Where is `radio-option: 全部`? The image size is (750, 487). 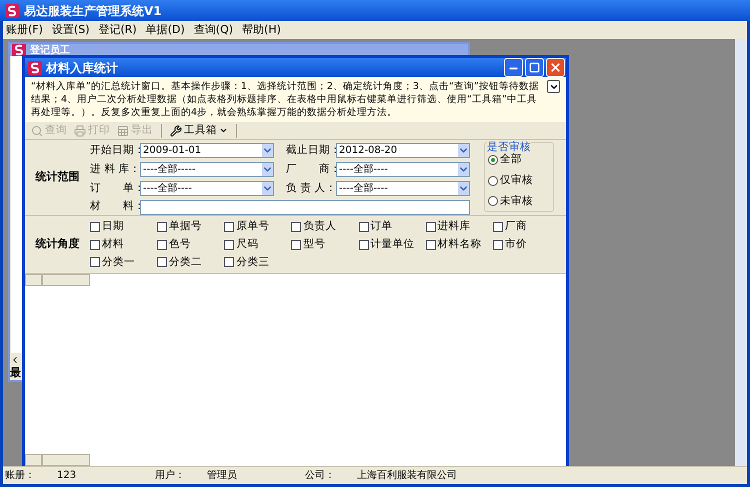 radio-option: 全部 is located at coordinates (519, 160).